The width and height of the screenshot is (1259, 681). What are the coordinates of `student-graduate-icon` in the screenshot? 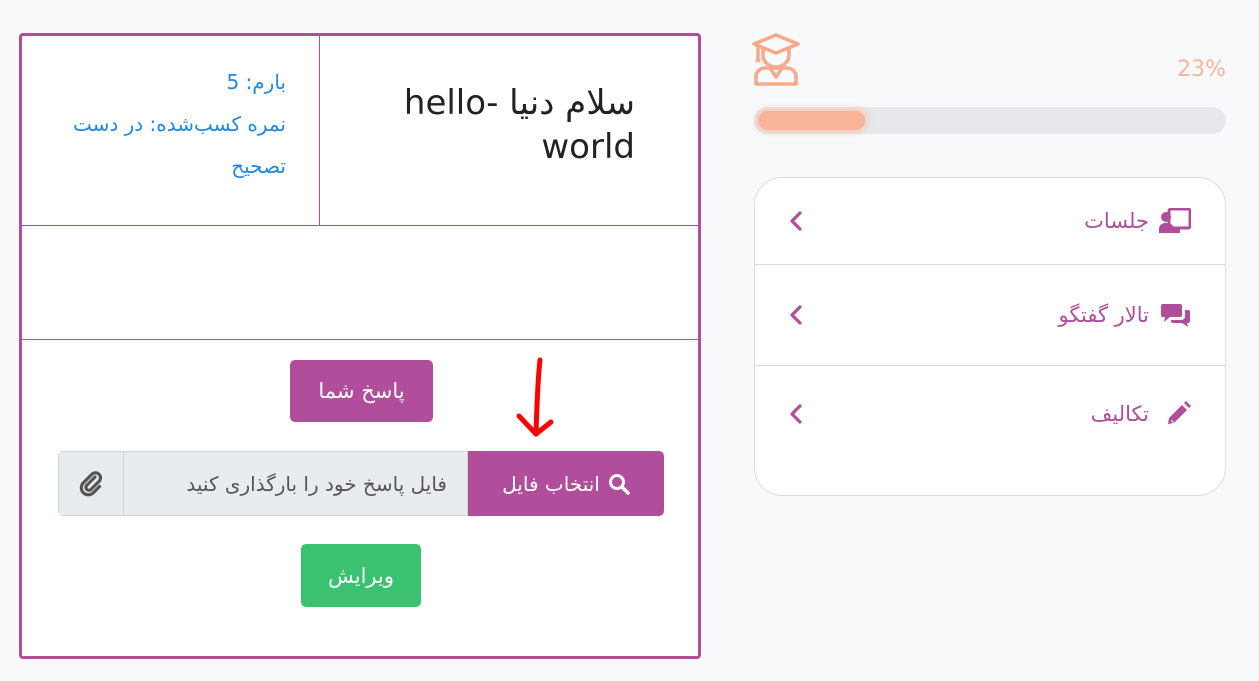 It's located at (776, 61).